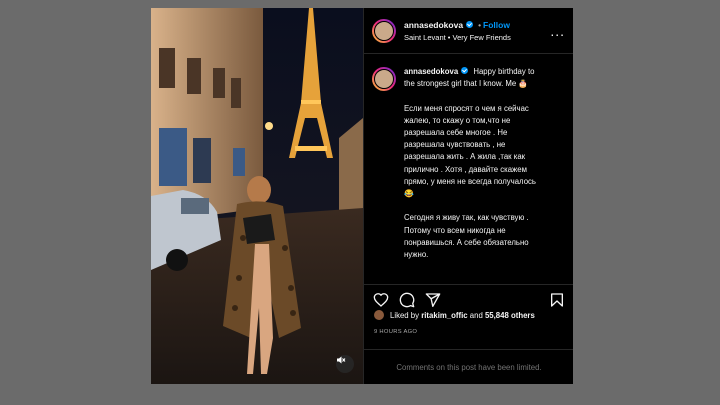 The height and width of the screenshot is (405, 720). Describe the element at coordinates (409, 194) in the screenshot. I see `caption-line: 😂` at that location.